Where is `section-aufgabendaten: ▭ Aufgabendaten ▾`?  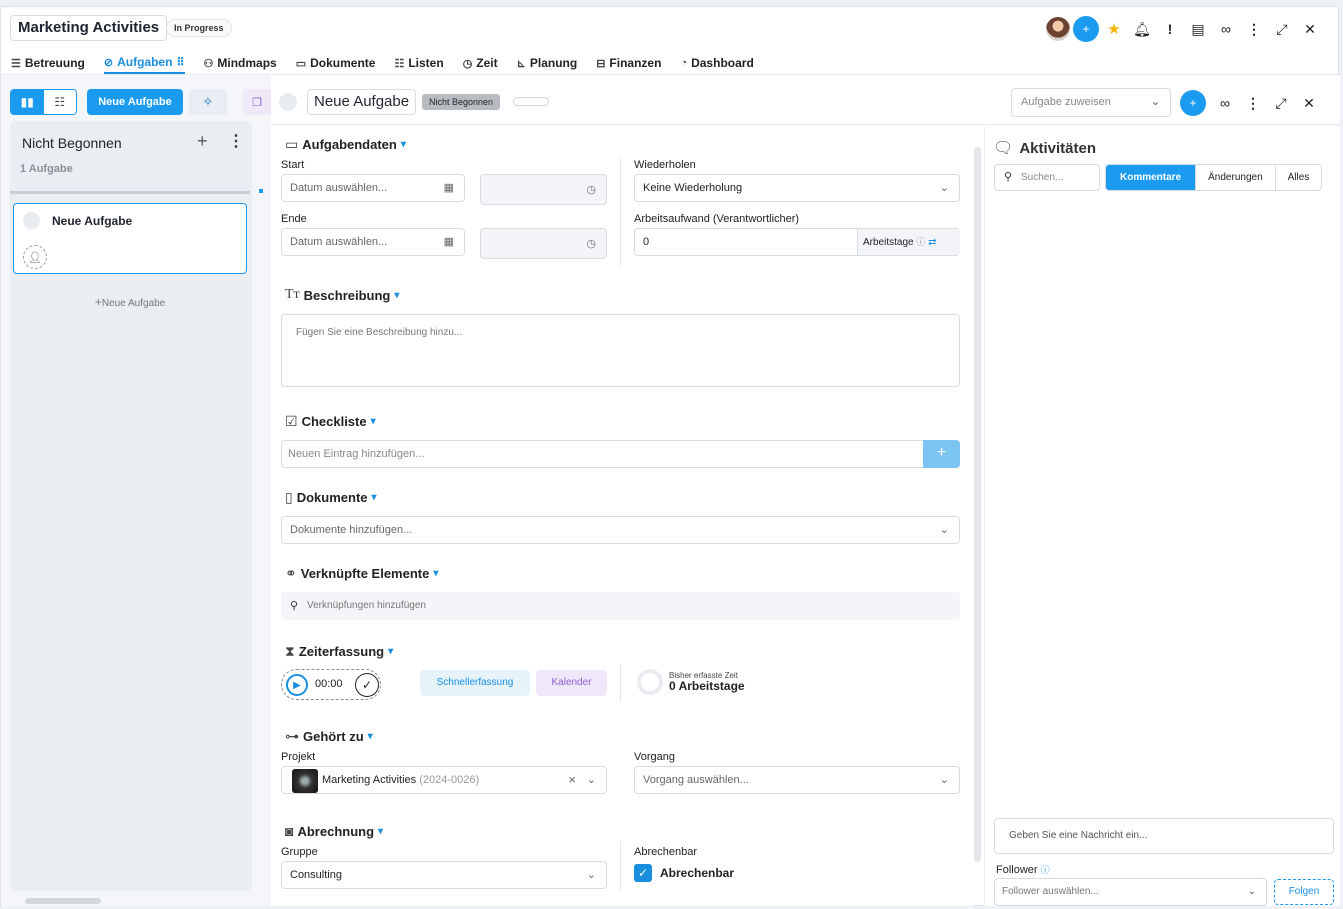
section-aufgabendaten: ▭ Aufgabendaten ▾ is located at coordinates (345, 144).